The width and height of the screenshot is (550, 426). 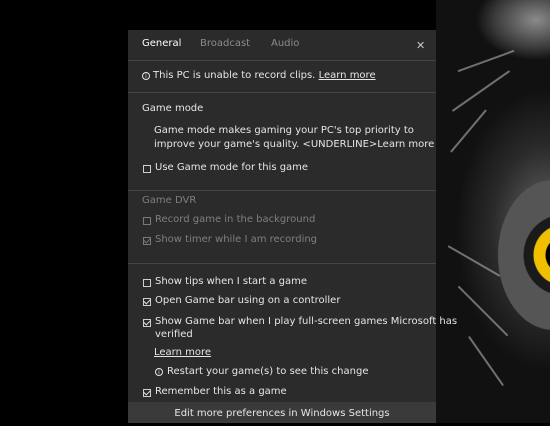 I want to click on open-game-bar-label: Open Game bar using on a controller, so click(x=248, y=300).